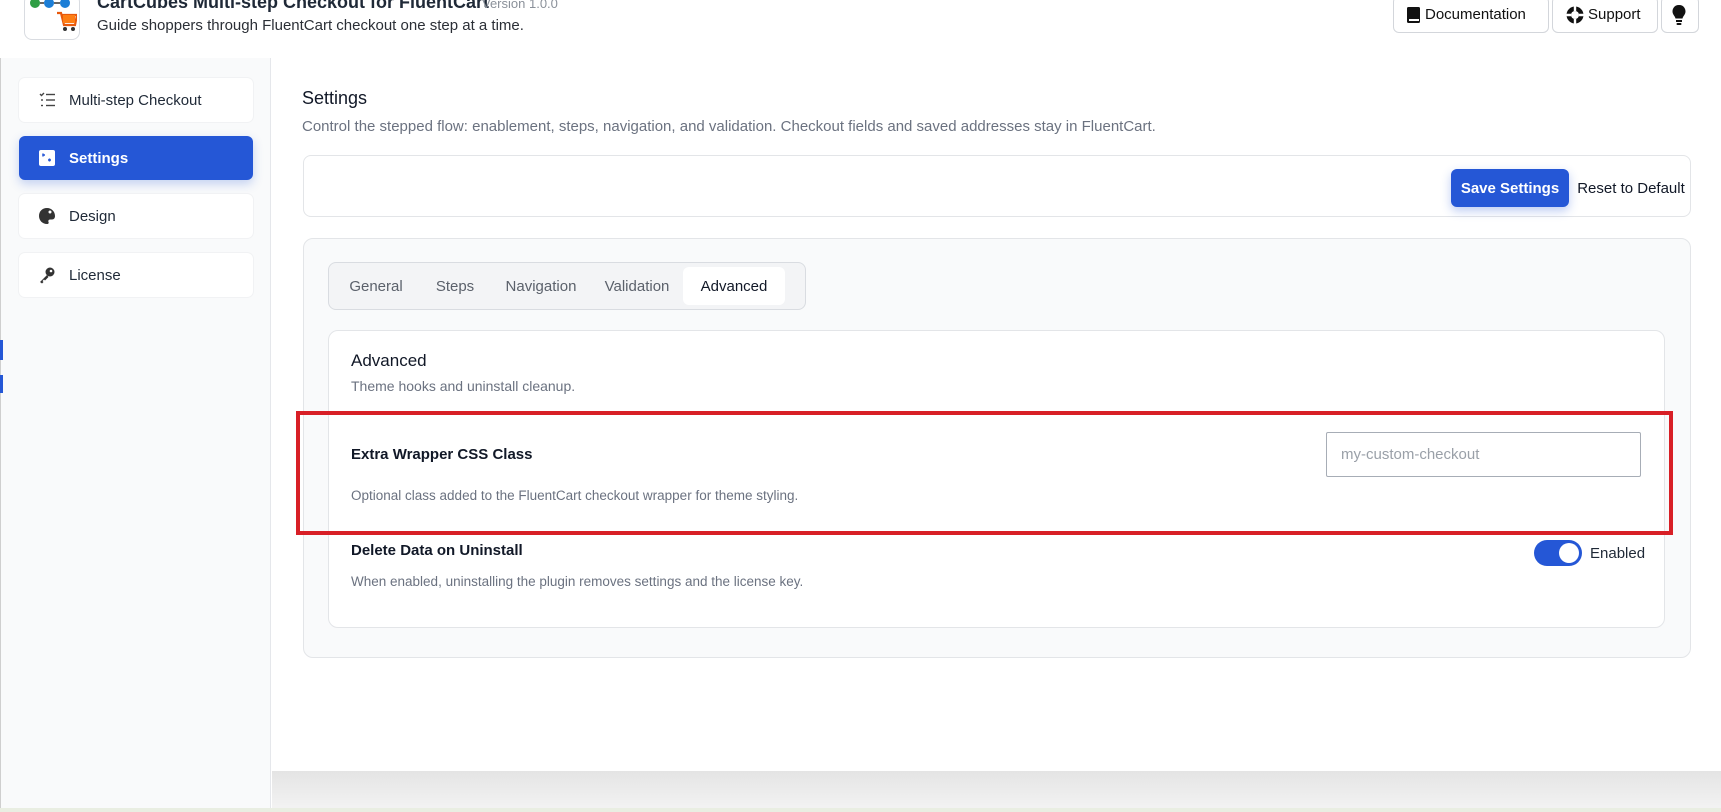 This screenshot has width=1721, height=812. I want to click on wrapper-class-label: Extra Wrapper CSS Class, so click(442, 454).